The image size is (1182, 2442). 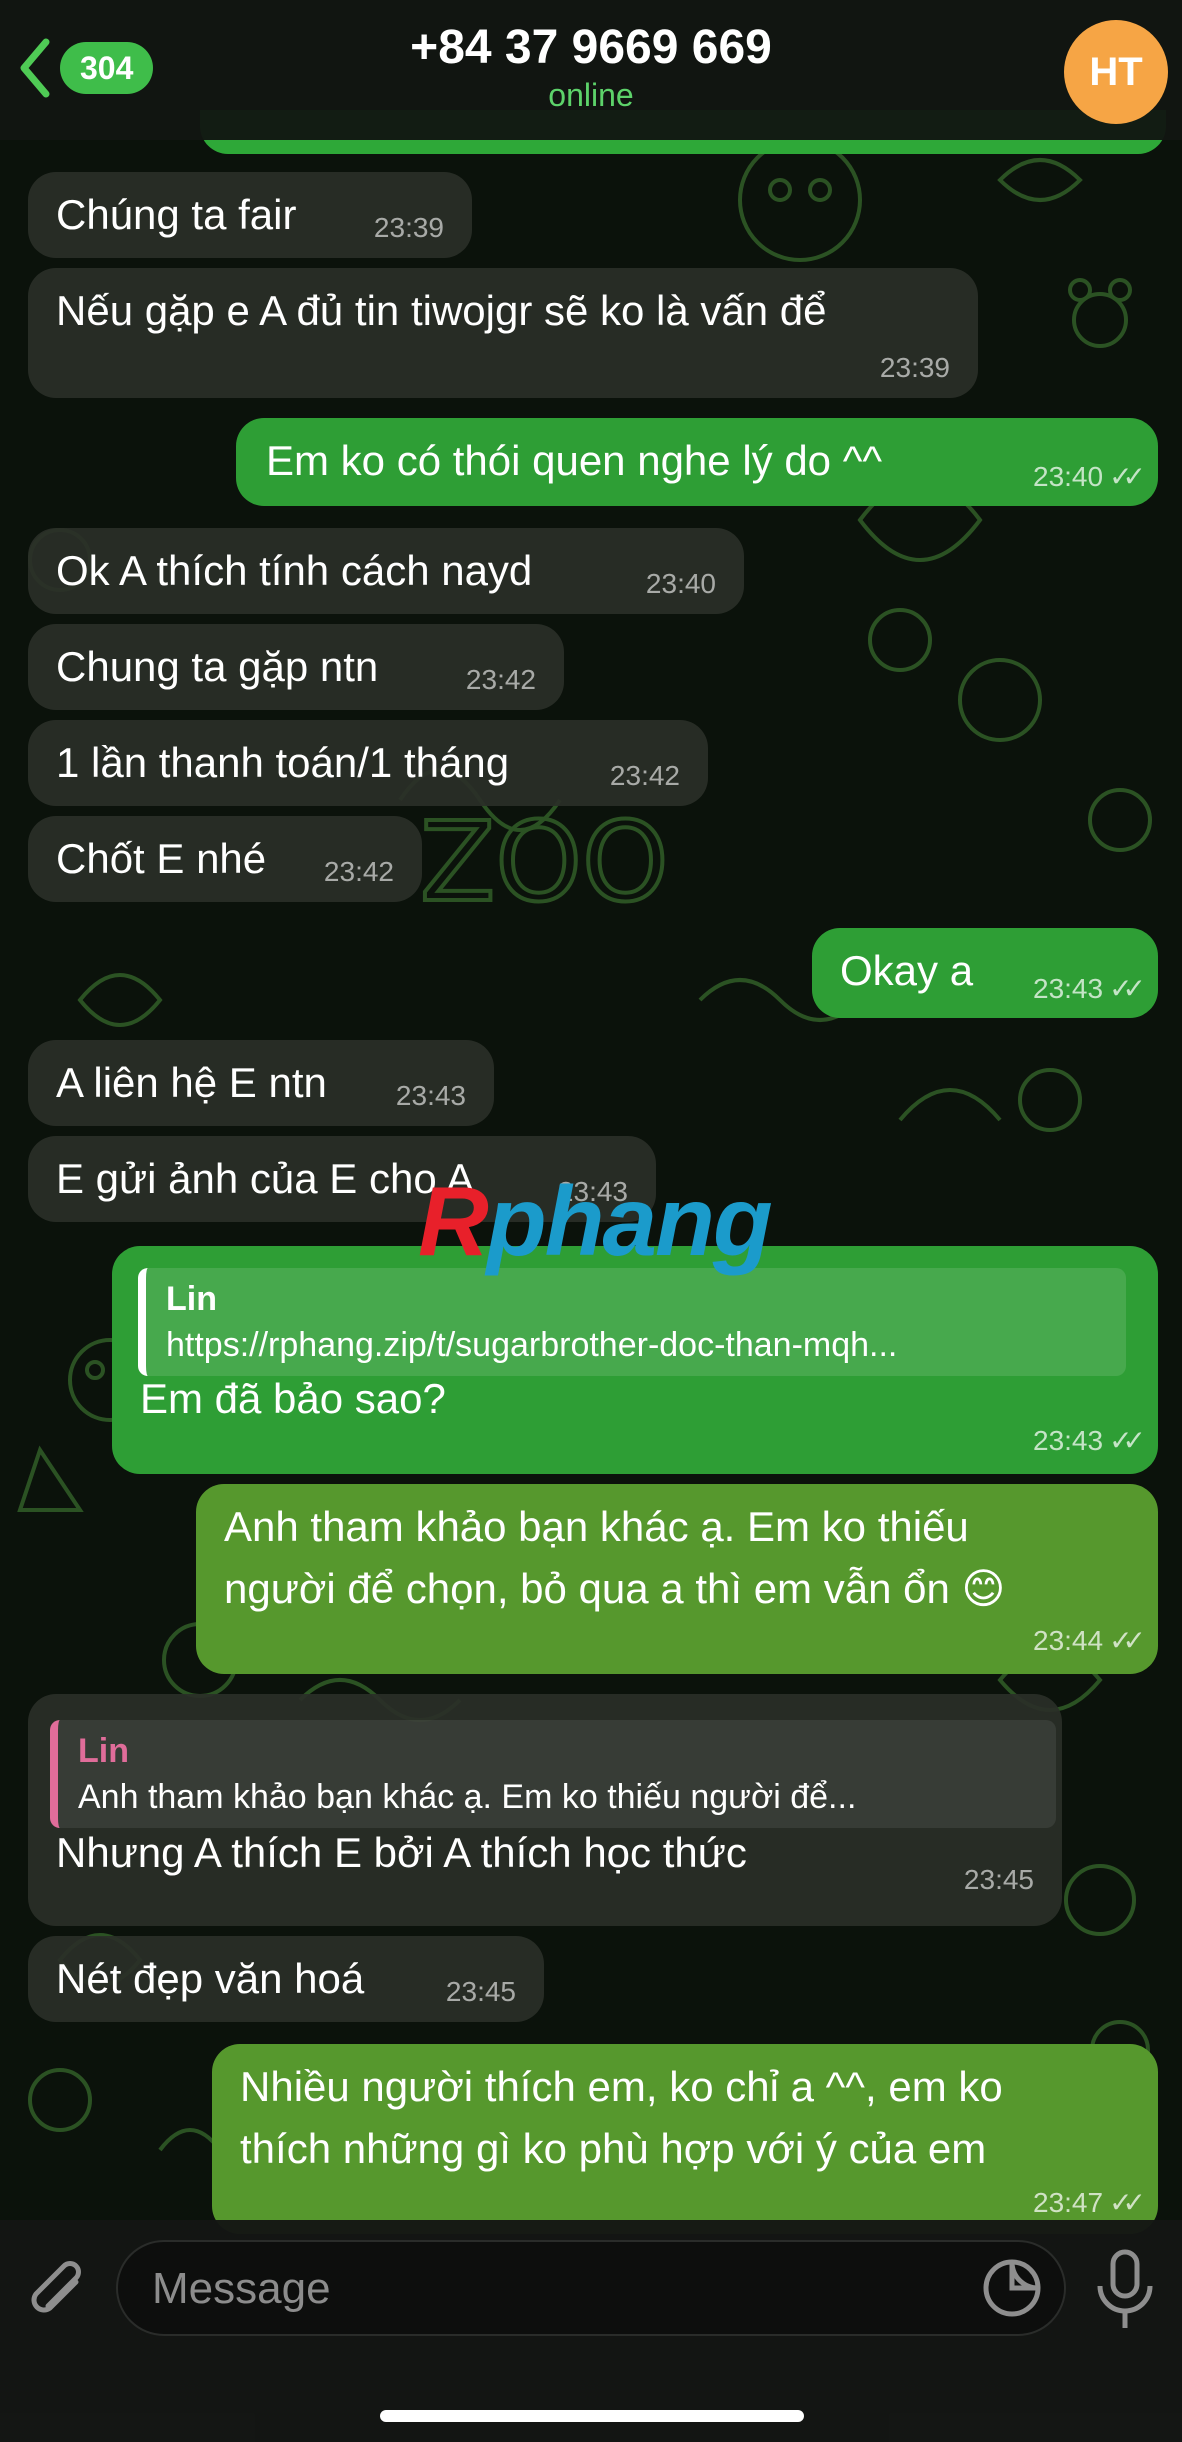 I want to click on message-text: Nhưng A thích E bởi A thích học thức, so click(x=401, y=1852).